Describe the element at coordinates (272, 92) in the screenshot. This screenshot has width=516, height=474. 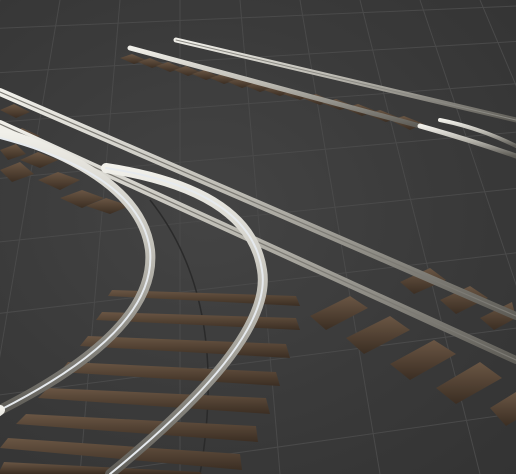
I see `sleepers` at that location.